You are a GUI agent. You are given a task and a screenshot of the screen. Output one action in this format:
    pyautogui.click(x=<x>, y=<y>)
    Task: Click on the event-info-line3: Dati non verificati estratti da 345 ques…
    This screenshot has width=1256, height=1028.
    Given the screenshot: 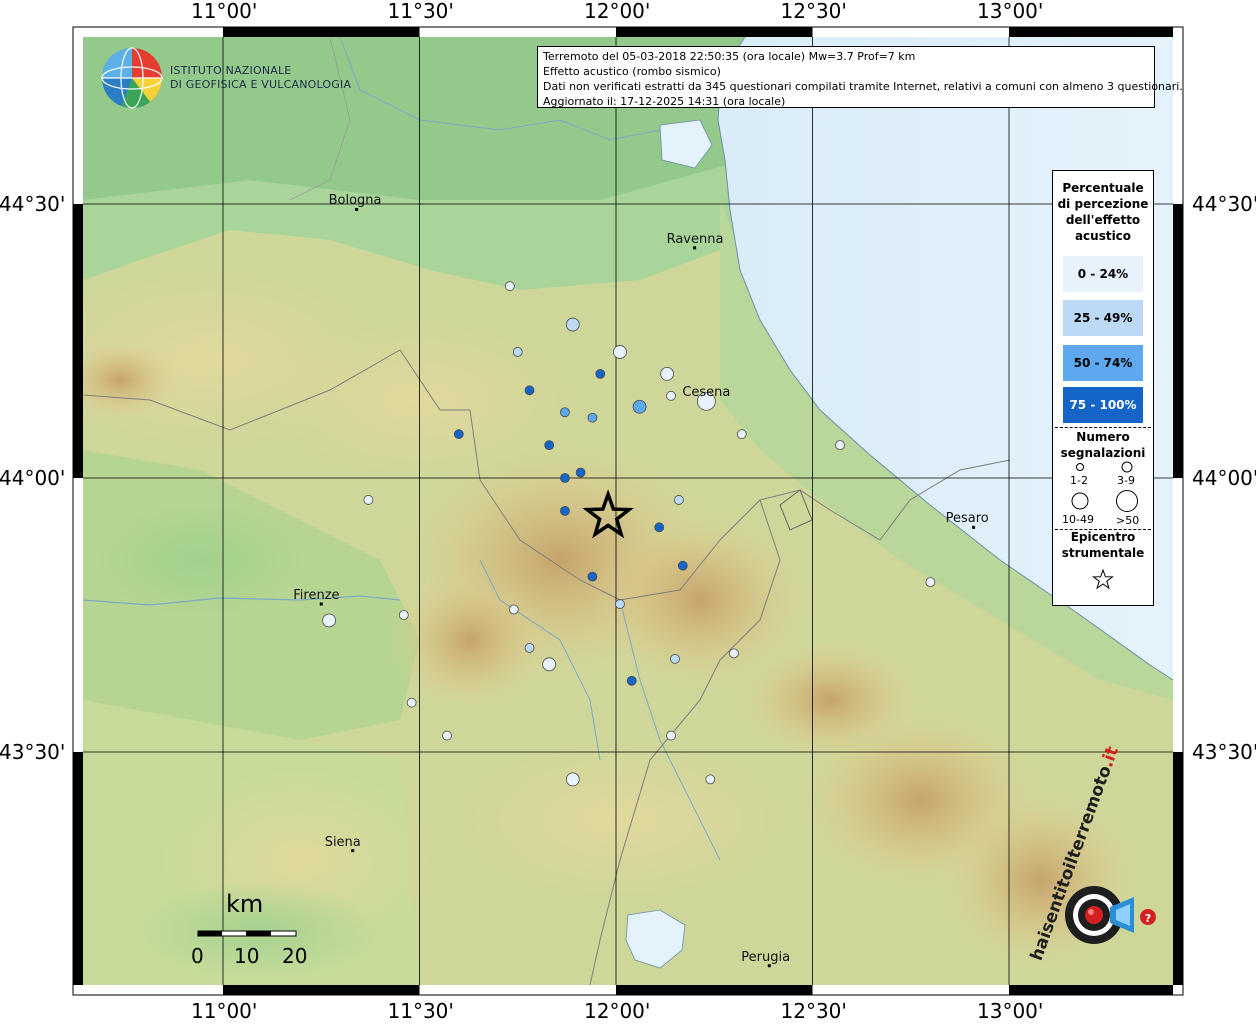 What is the action you would take?
    pyautogui.click(x=863, y=86)
    